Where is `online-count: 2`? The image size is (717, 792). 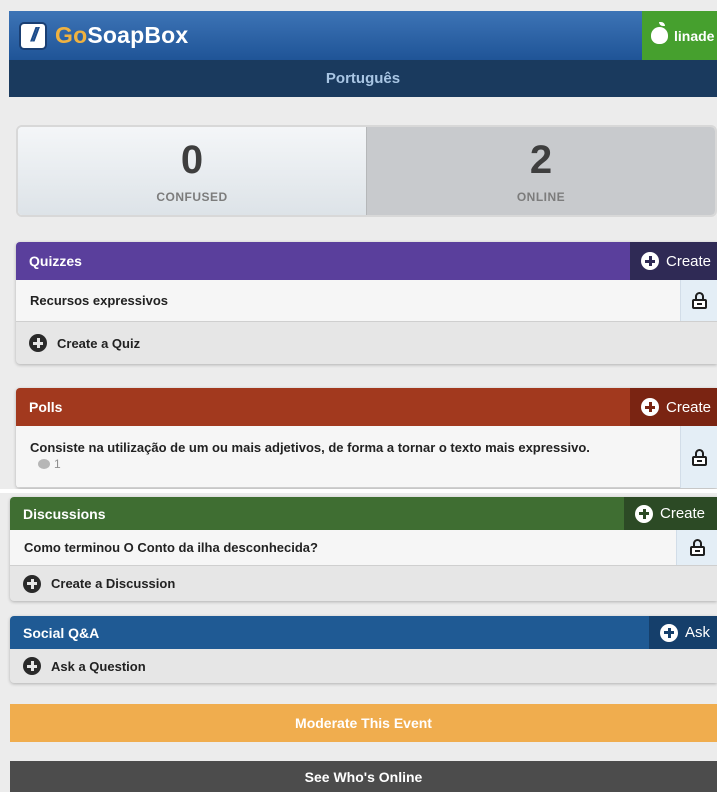 online-count: 2 is located at coordinates (541, 160).